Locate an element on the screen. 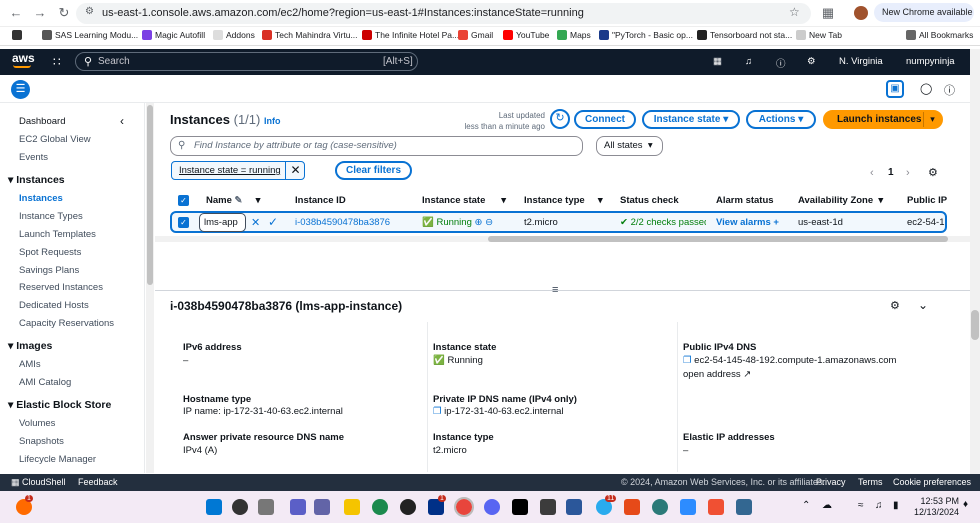  notification-bell-icon: ♦ is located at coordinates (965, 504).